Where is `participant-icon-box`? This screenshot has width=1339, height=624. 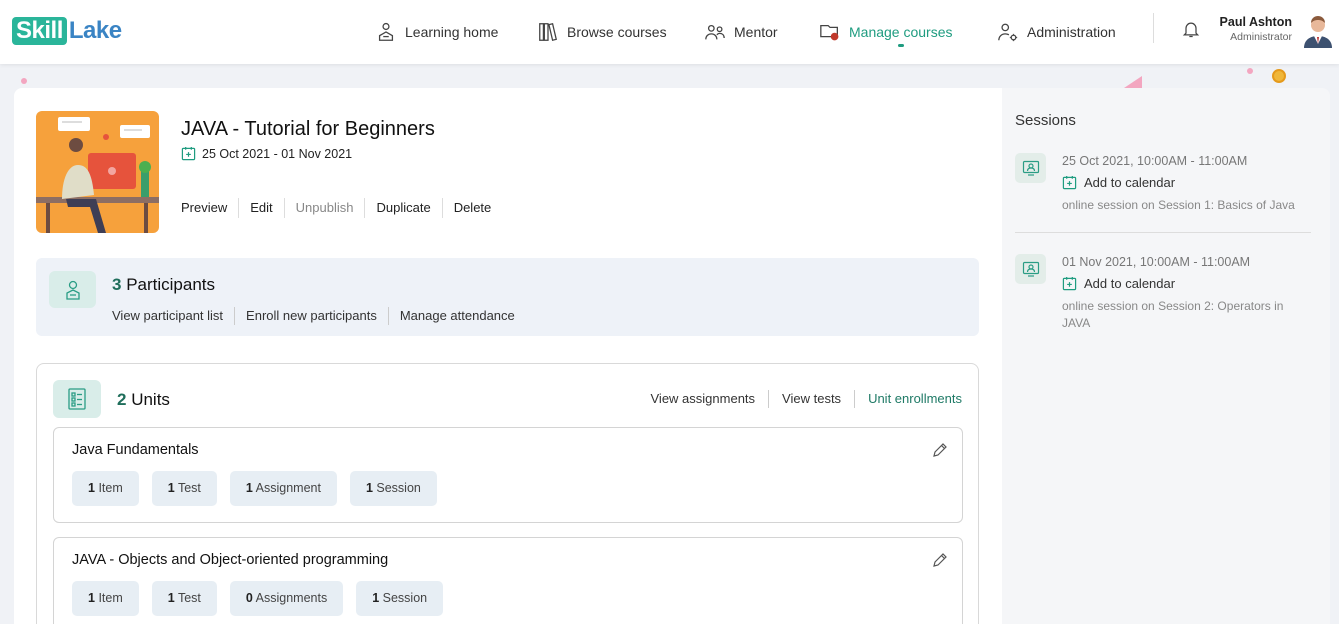
participant-icon-box is located at coordinates (72, 289).